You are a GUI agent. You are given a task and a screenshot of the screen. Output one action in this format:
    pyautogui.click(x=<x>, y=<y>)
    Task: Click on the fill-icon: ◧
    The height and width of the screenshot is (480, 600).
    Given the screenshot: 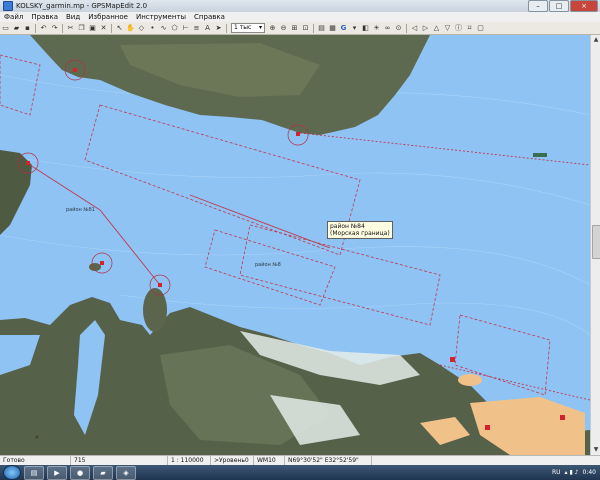 What is the action you would take?
    pyautogui.click(x=365, y=28)
    